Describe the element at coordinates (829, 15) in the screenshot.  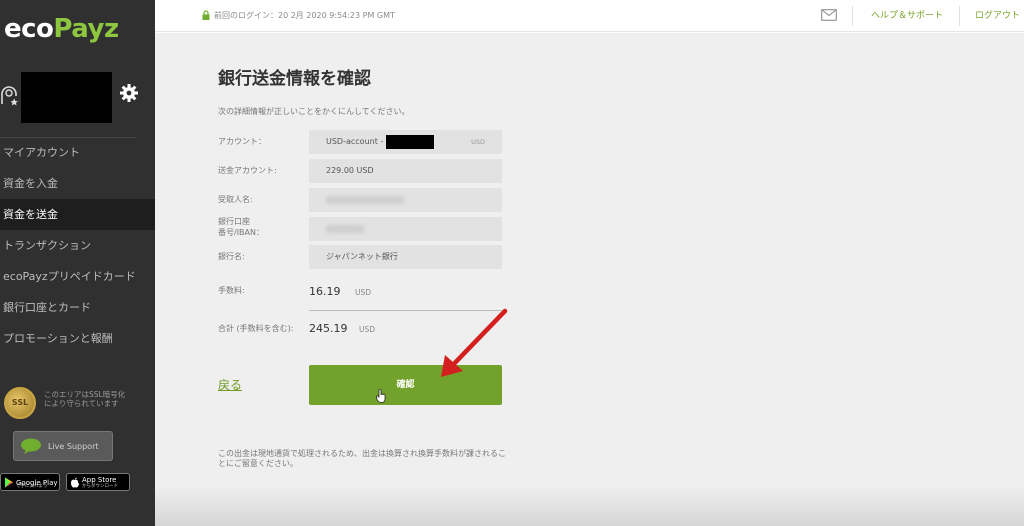
I see `mail-icon` at that location.